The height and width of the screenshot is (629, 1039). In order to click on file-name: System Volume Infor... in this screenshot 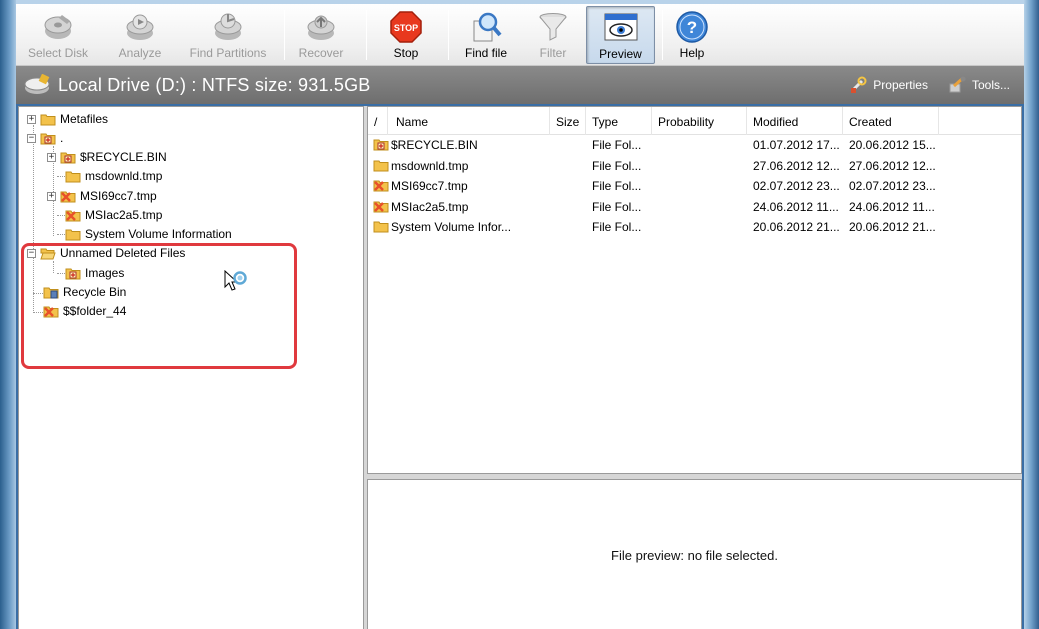, I will do `click(451, 227)`.